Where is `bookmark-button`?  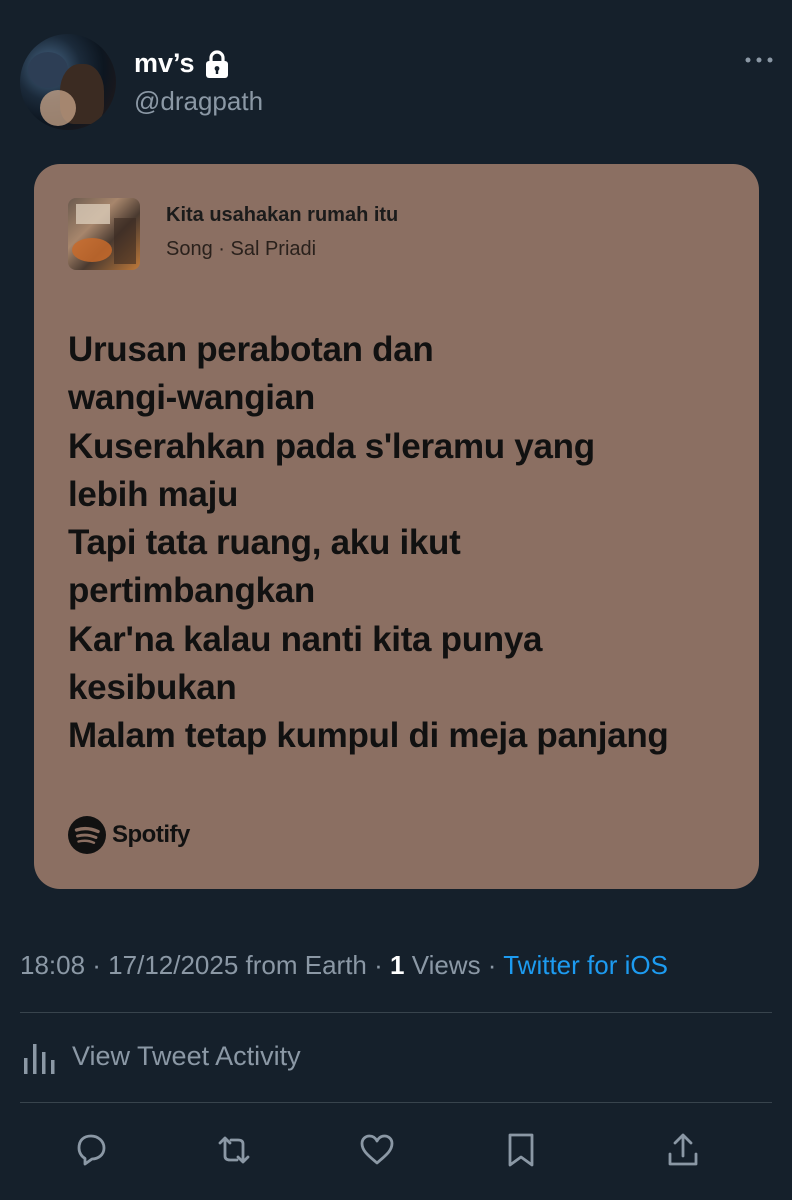 bookmark-button is located at coordinates (521, 1150).